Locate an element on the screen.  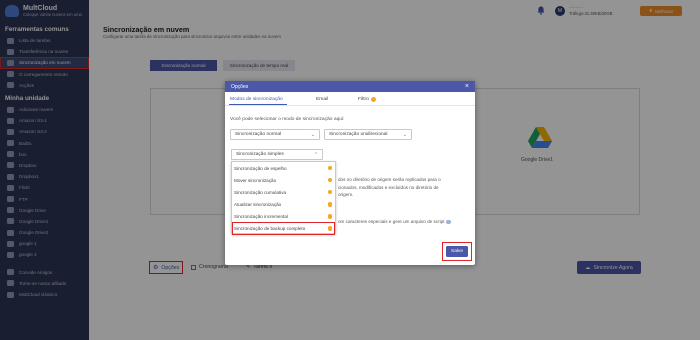
active-tab-indicator is located at coordinates (258, 105).